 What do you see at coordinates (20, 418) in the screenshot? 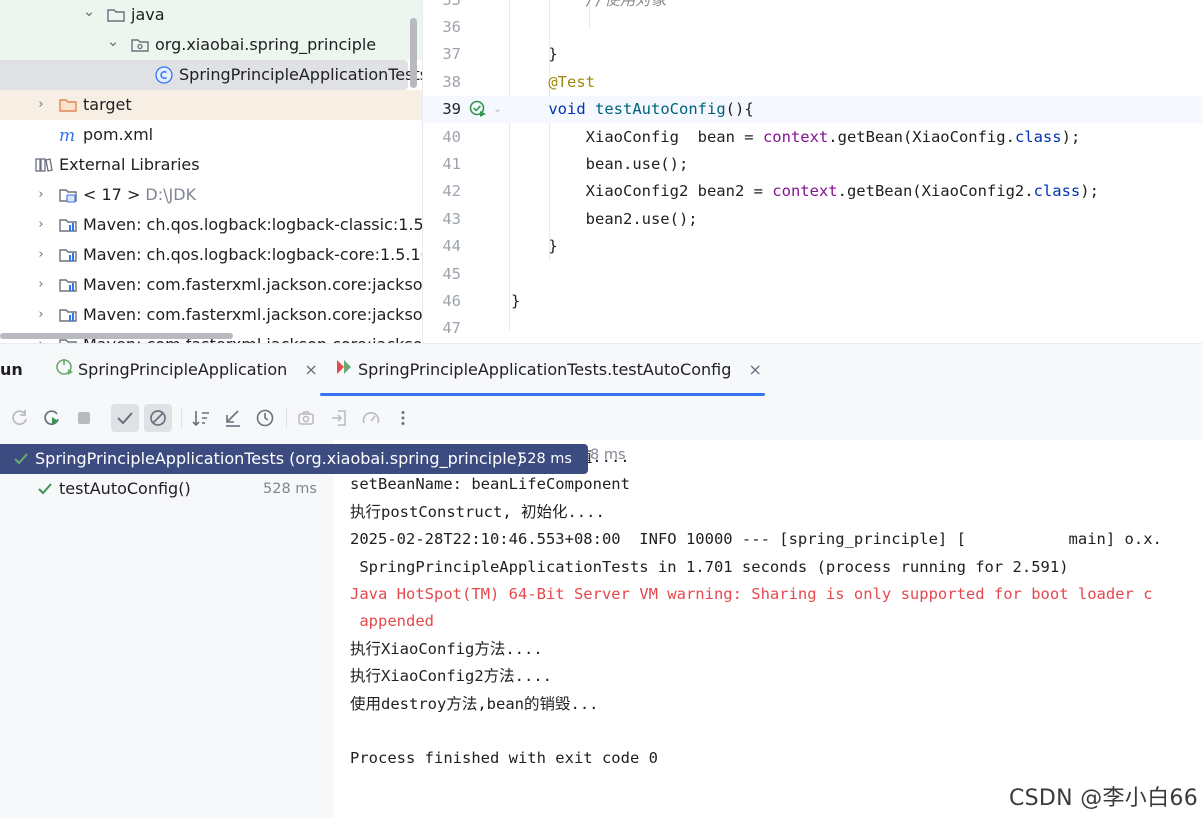
I see `rerun-icon` at bounding box center [20, 418].